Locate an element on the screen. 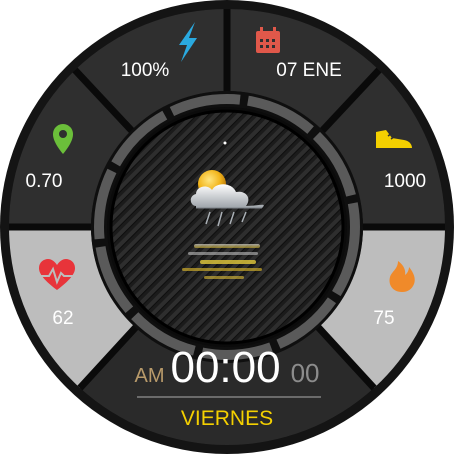 This screenshot has width=454, height=454. clock-seconds: 00 is located at coordinates (305, 373).